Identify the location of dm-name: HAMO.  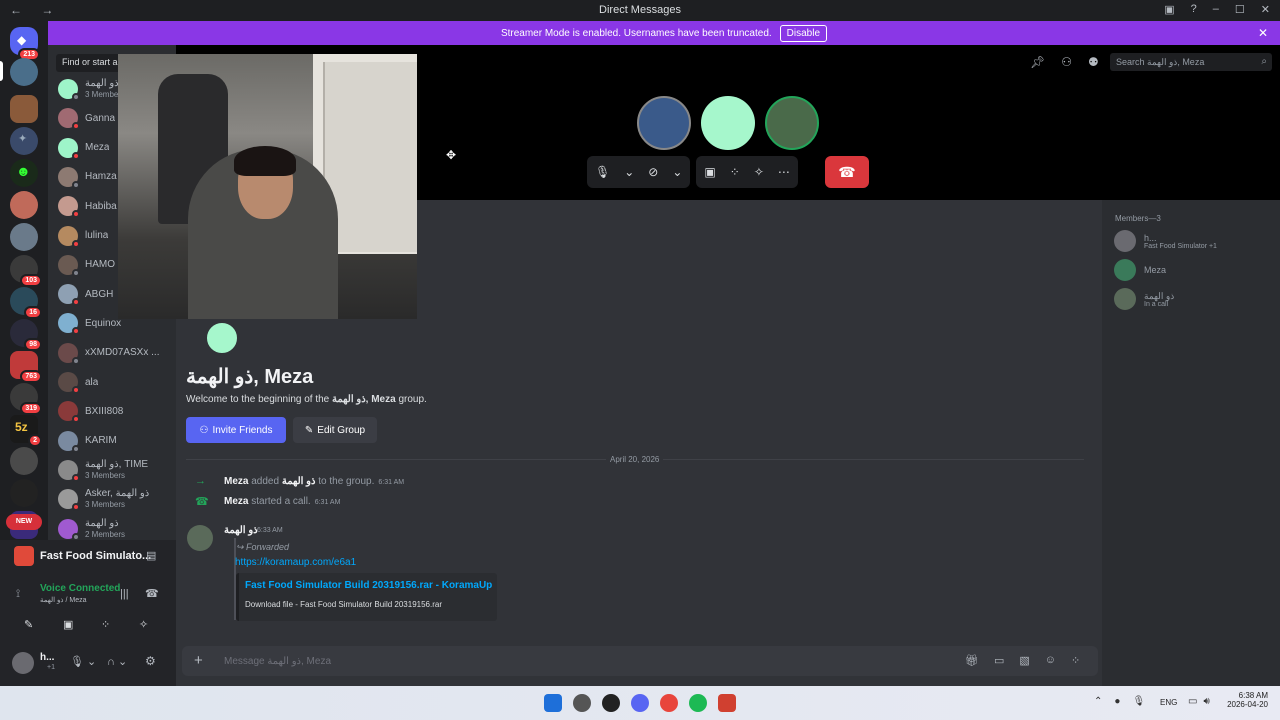
(100, 265).